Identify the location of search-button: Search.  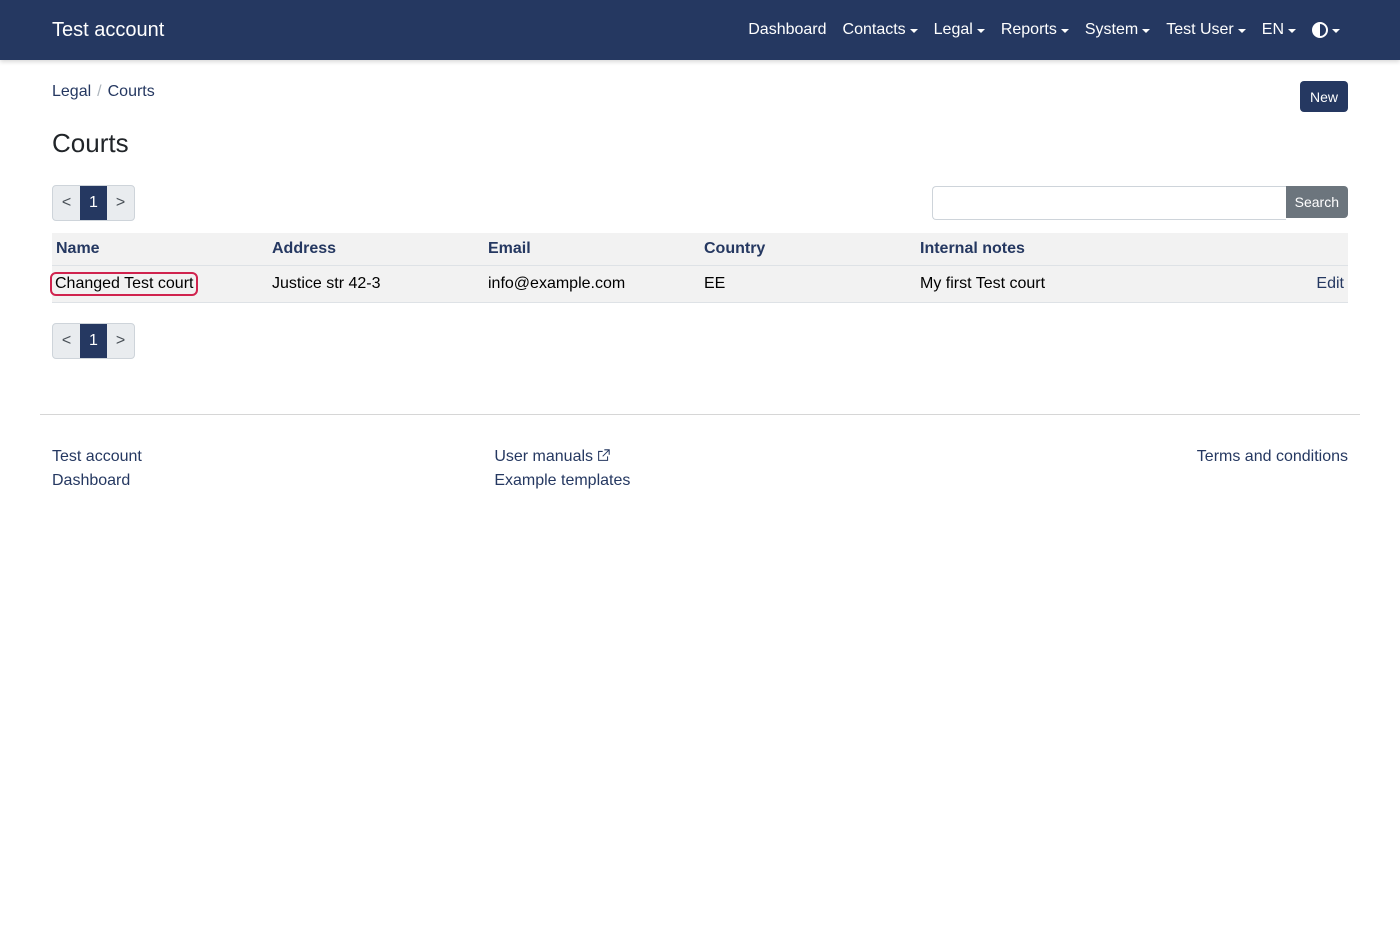
(1316, 202).